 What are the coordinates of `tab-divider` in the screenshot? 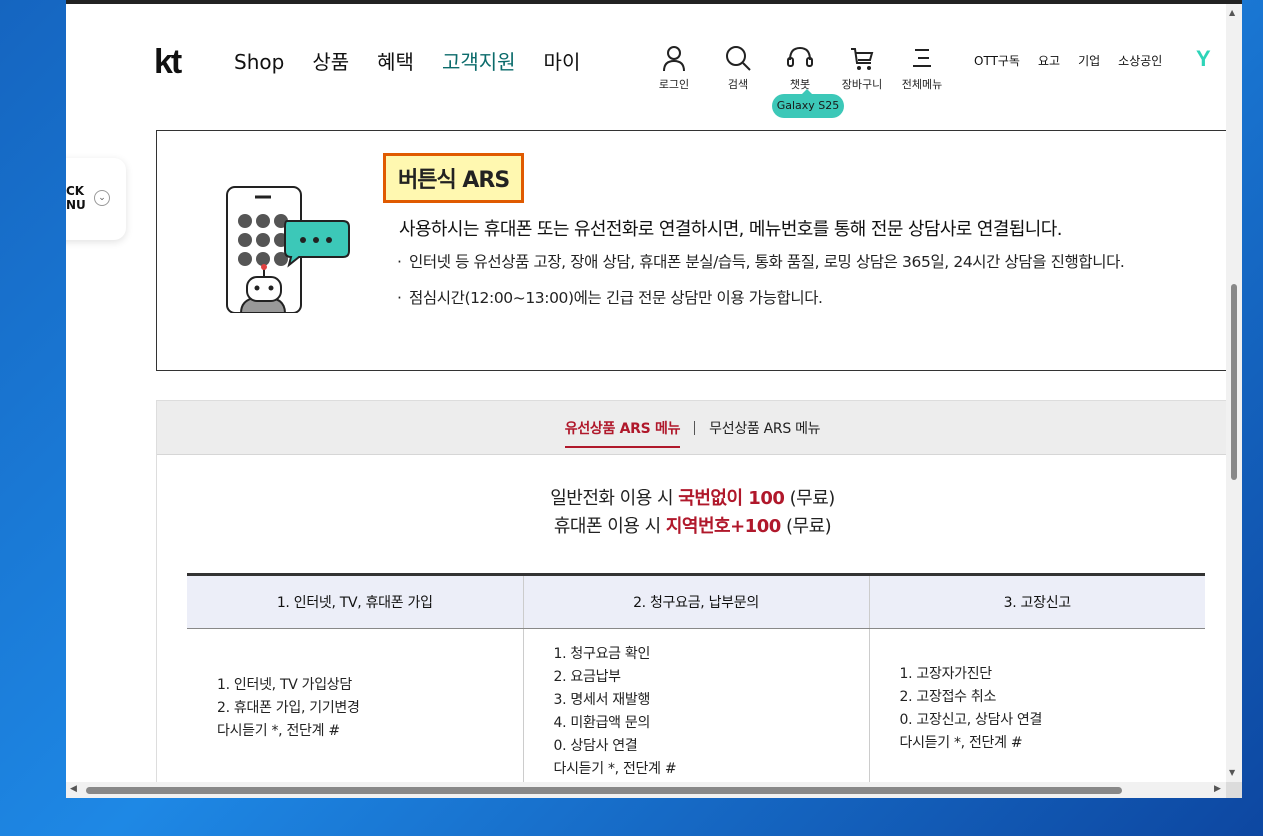 It's located at (695, 427).